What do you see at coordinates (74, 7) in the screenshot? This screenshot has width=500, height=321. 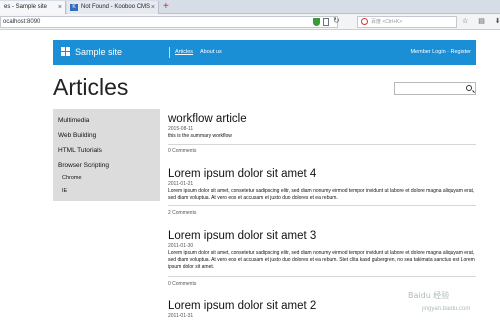 I see `kooboo-favicon-icon: K` at bounding box center [74, 7].